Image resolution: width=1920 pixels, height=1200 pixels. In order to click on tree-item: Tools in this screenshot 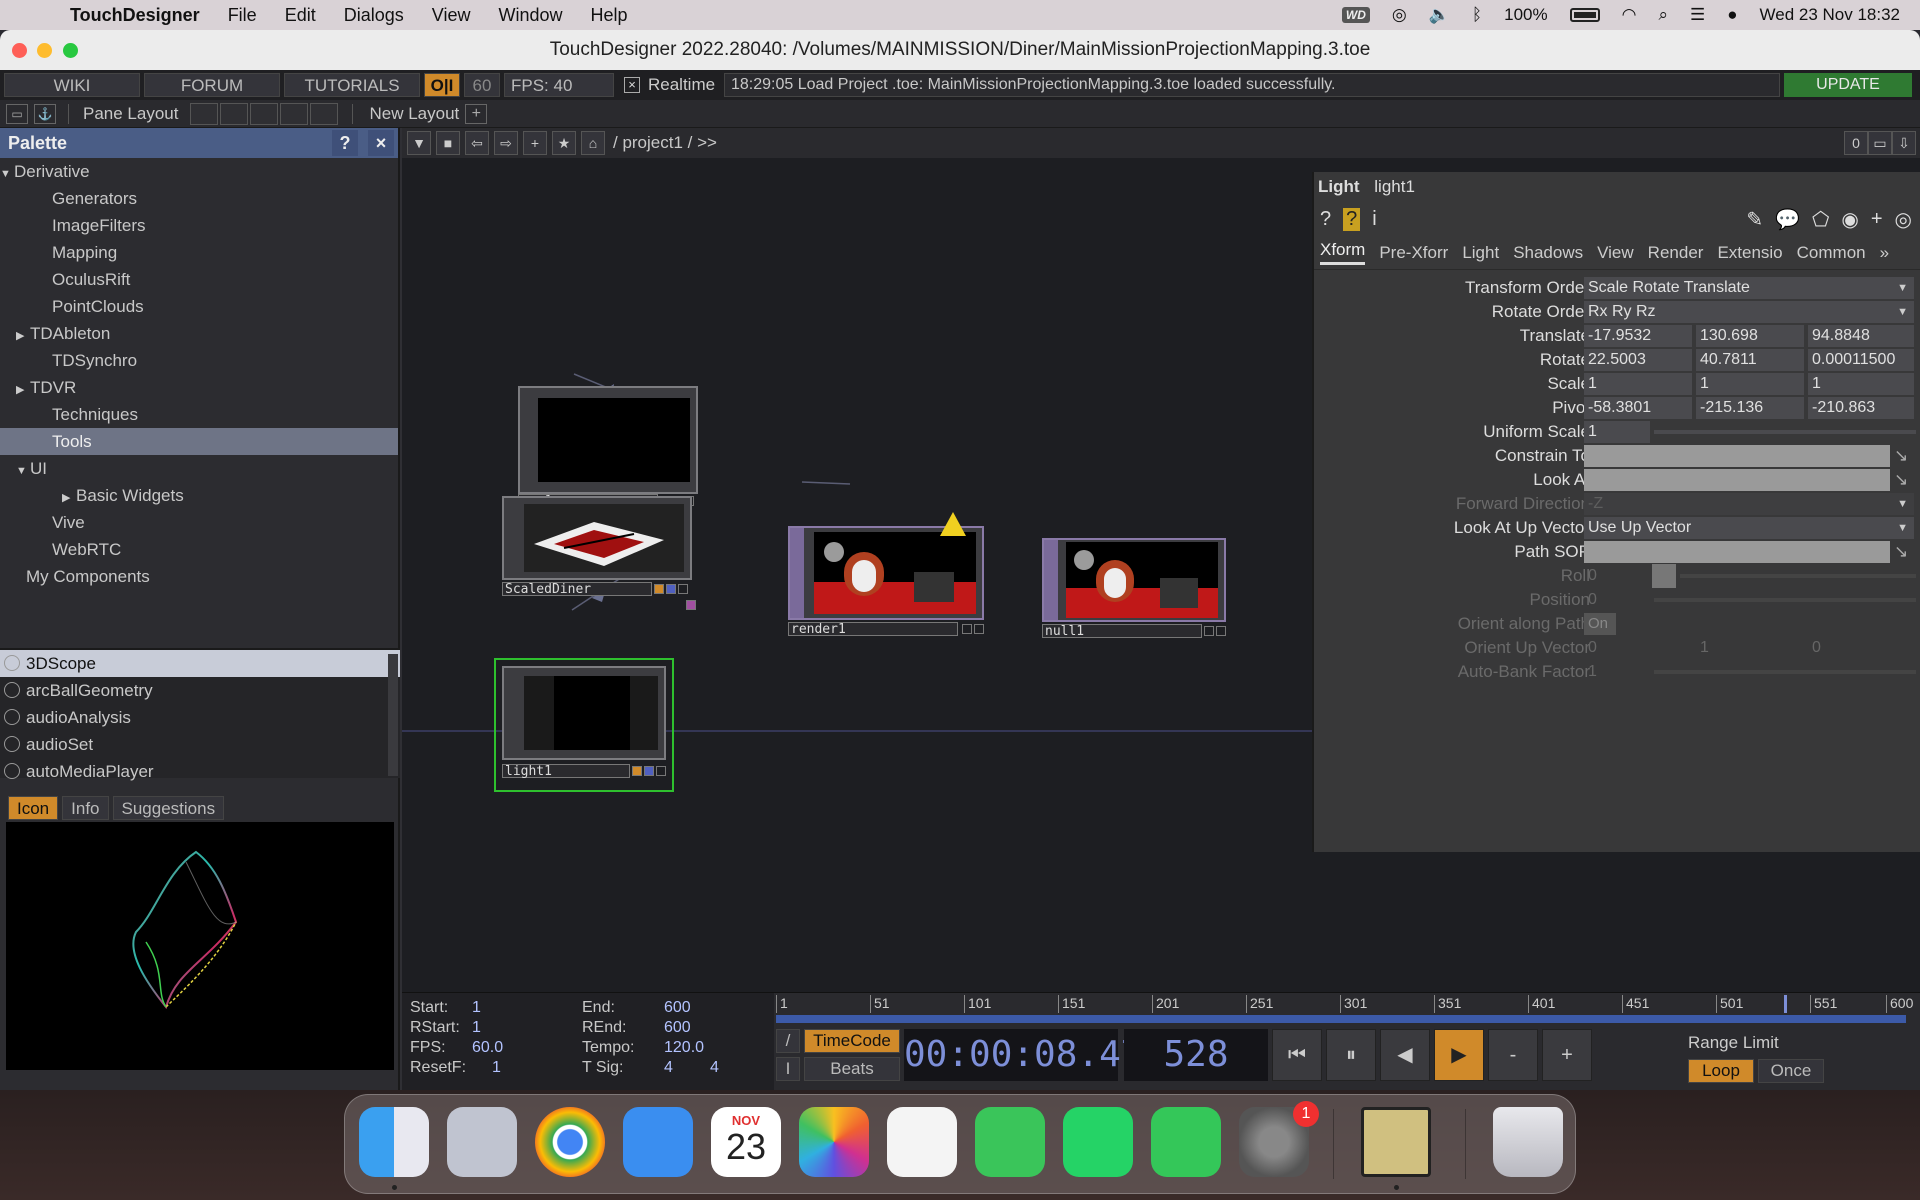, I will do `click(199, 441)`.